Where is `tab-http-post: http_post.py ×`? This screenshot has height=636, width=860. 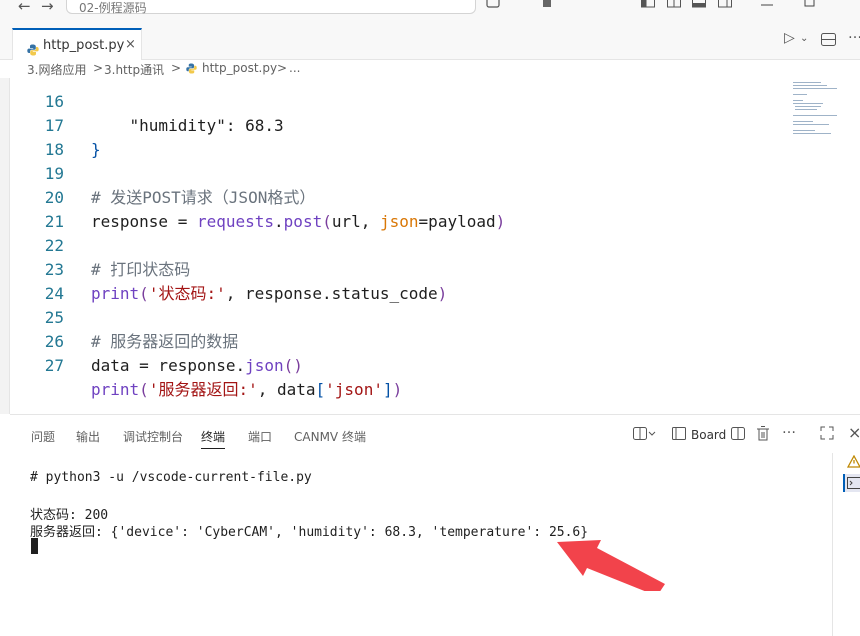
tab-http-post: http_post.py × is located at coordinates (77, 44).